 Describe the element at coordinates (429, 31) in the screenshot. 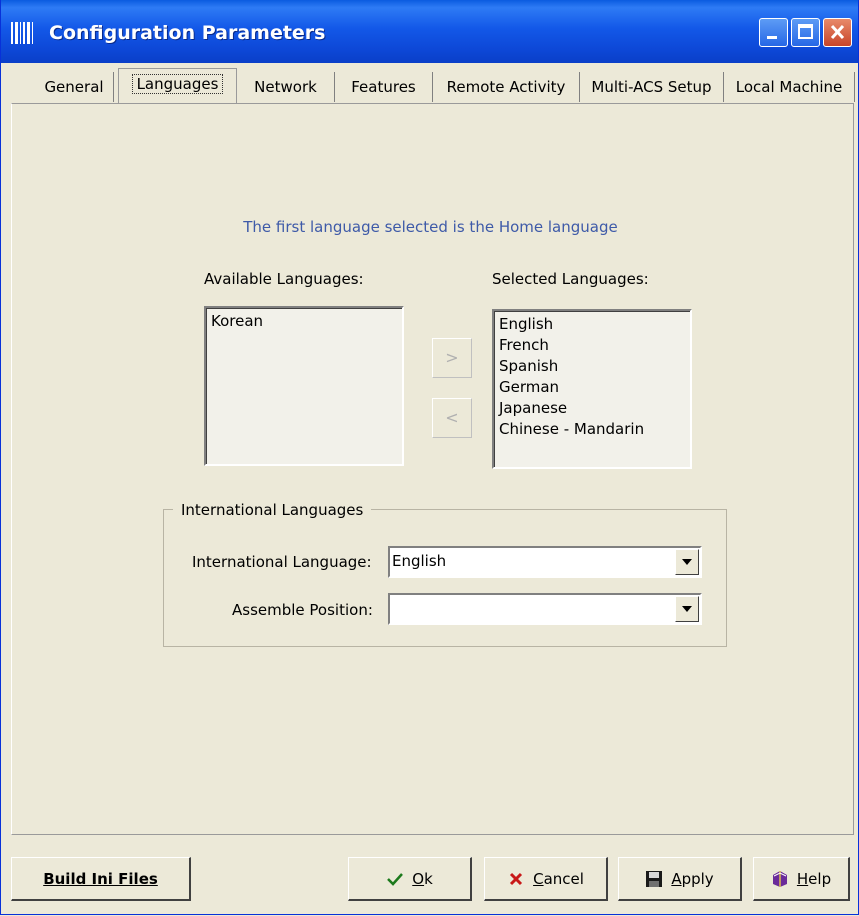

I see `title-bar: Configuration Parameters` at that location.